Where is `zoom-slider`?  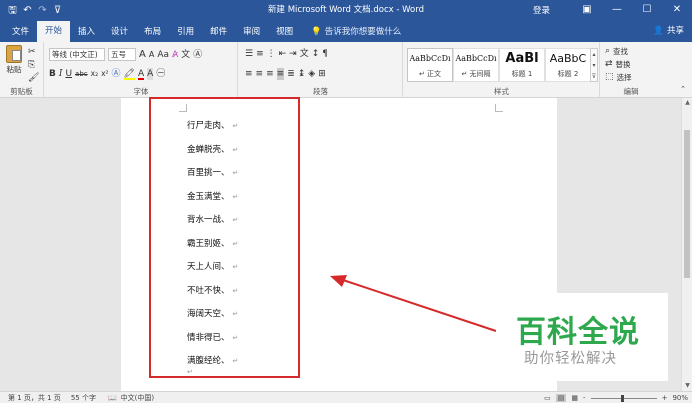
zoom-slider is located at coordinates (623, 398).